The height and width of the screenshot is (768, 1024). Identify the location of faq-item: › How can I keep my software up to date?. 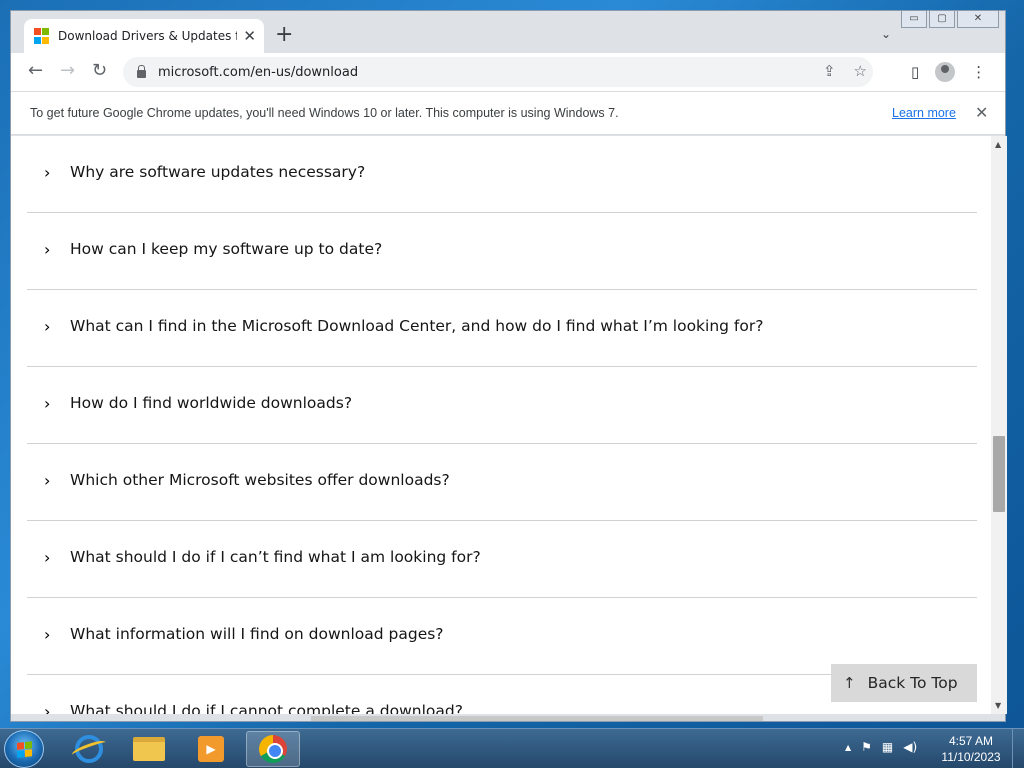
(502, 251).